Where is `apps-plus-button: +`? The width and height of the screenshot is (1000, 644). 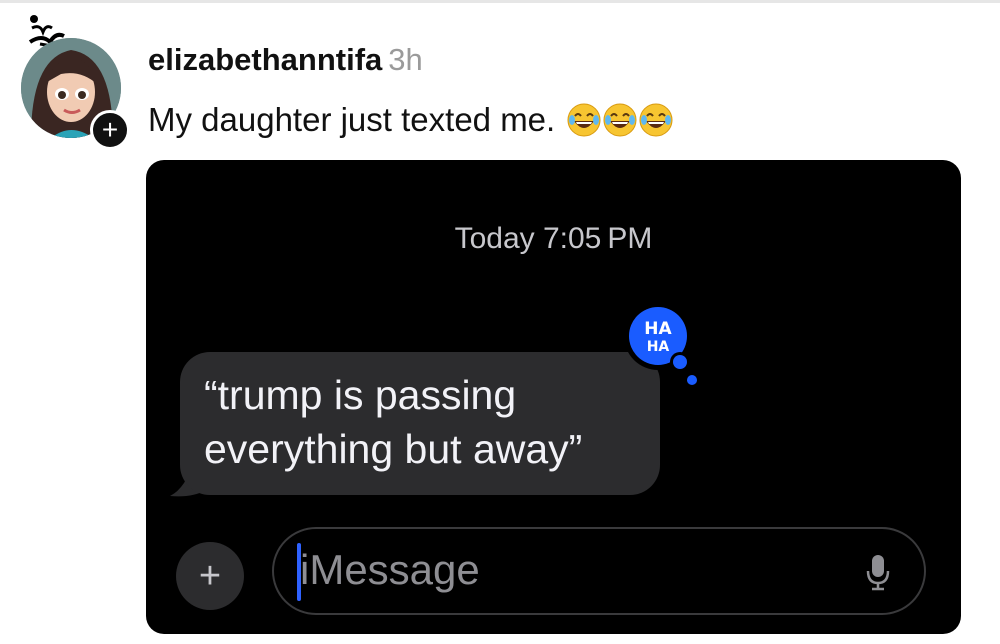 apps-plus-button: + is located at coordinates (210, 576).